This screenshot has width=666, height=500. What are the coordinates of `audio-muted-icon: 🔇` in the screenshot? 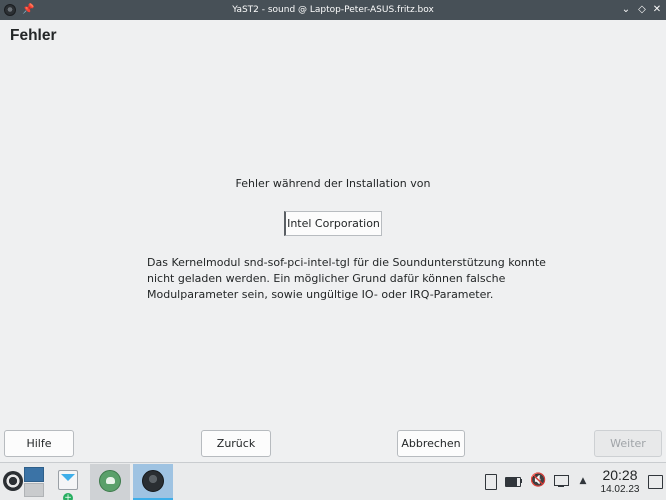 It's located at (538, 481).